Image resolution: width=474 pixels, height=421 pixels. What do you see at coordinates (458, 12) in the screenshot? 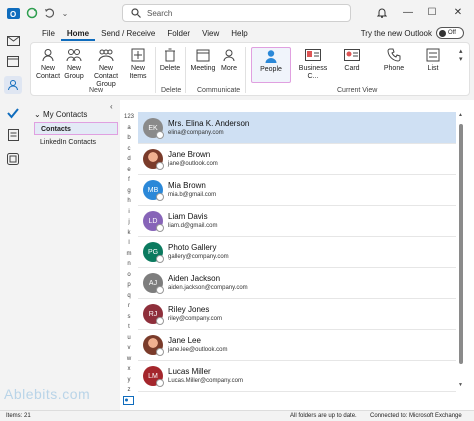
I see `close-icon: ✕` at bounding box center [458, 12].